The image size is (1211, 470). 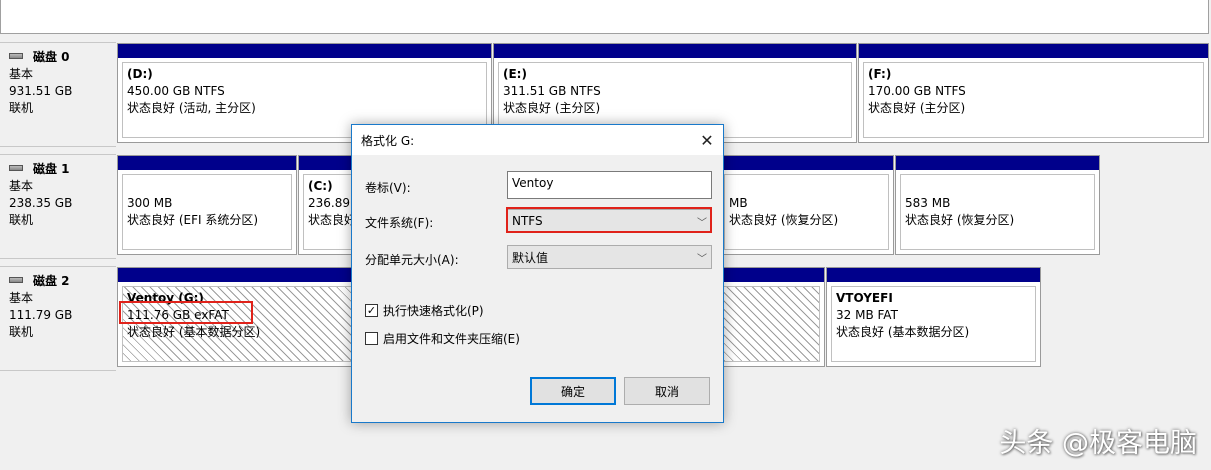 I want to click on allocation-size-label: 分配单元大小(A):, so click(x=412, y=260).